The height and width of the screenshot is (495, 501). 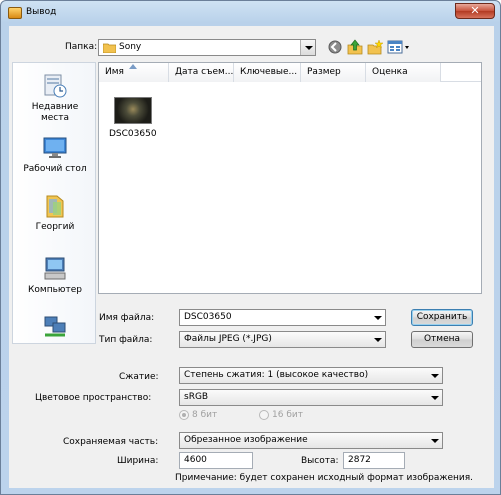 What do you see at coordinates (287, 415) in the screenshot?
I see `bit16-label: 16 бит` at bounding box center [287, 415].